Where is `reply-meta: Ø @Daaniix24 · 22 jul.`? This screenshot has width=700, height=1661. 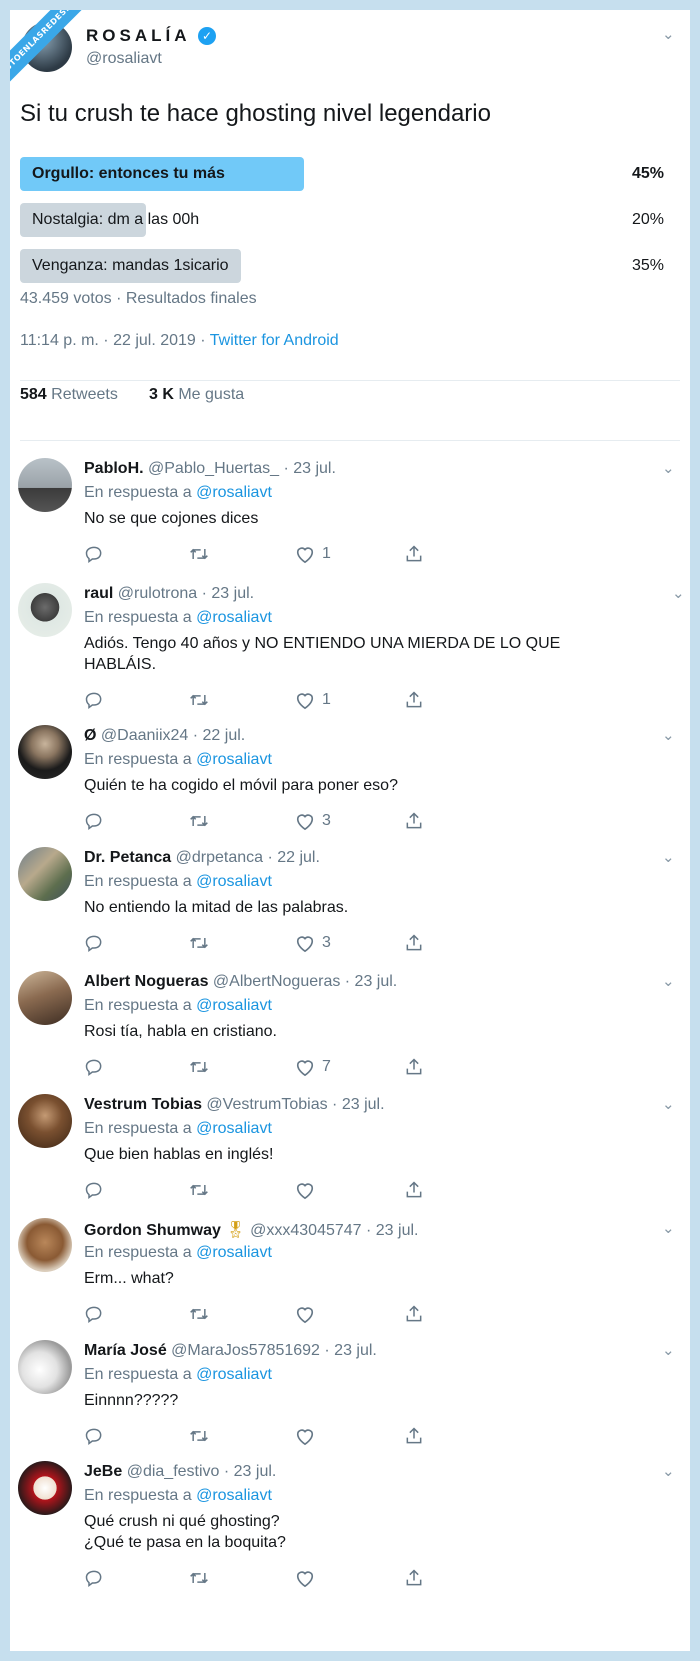 reply-meta: Ø @Daaniix24 · 22 jul. is located at coordinates (164, 736).